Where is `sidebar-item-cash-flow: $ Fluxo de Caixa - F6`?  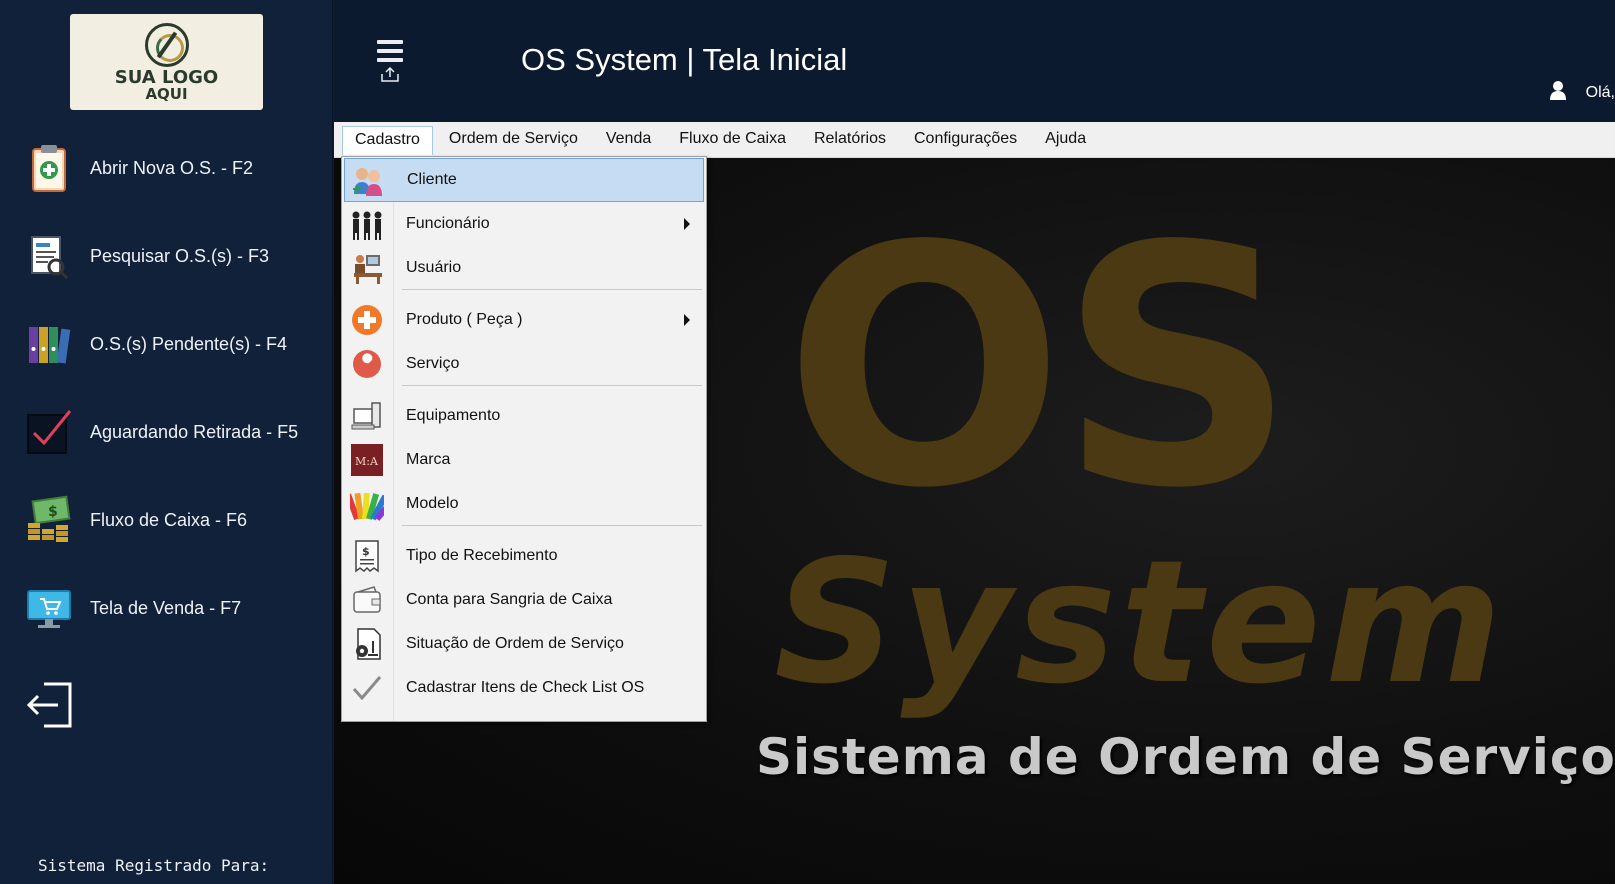 sidebar-item-cash-flow: $ Fluxo de Caixa - F6 is located at coordinates (171, 520).